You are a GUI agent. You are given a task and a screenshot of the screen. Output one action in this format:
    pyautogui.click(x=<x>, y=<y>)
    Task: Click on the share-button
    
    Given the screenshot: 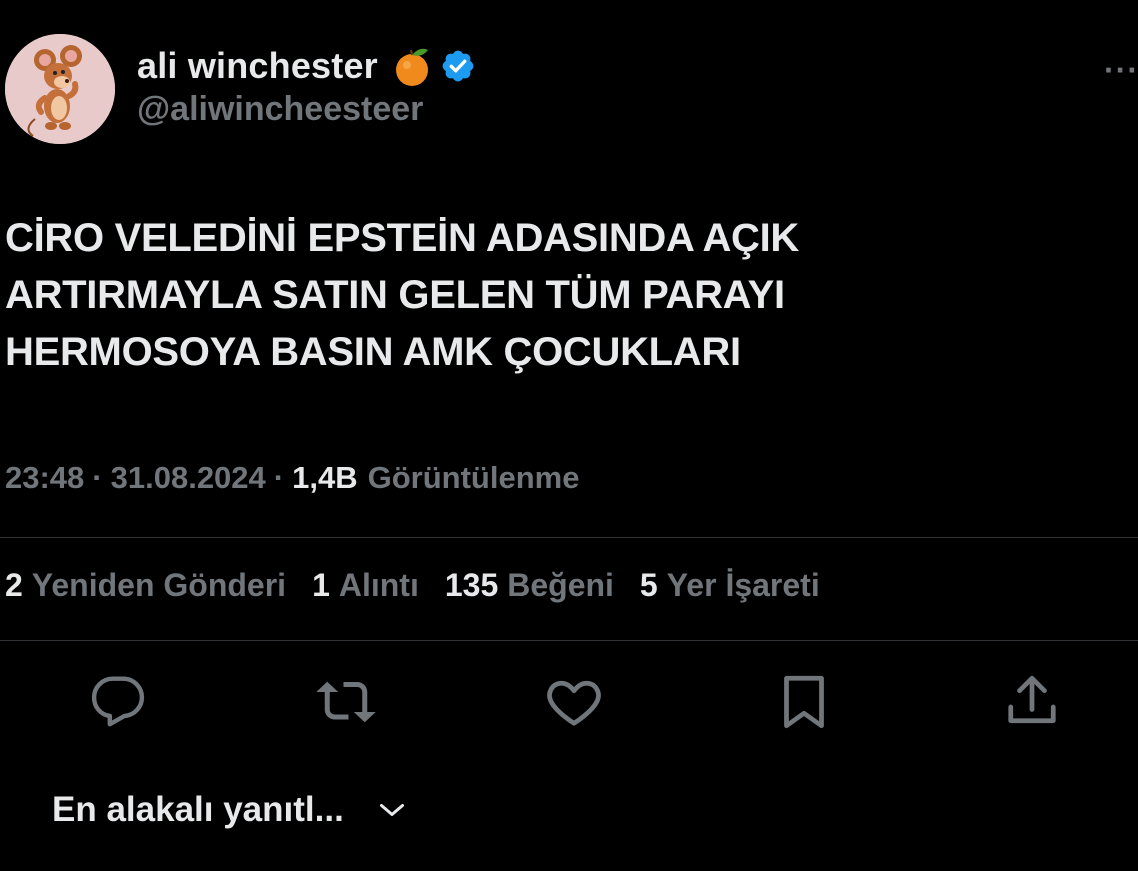 What is the action you would take?
    pyautogui.click(x=1032, y=702)
    